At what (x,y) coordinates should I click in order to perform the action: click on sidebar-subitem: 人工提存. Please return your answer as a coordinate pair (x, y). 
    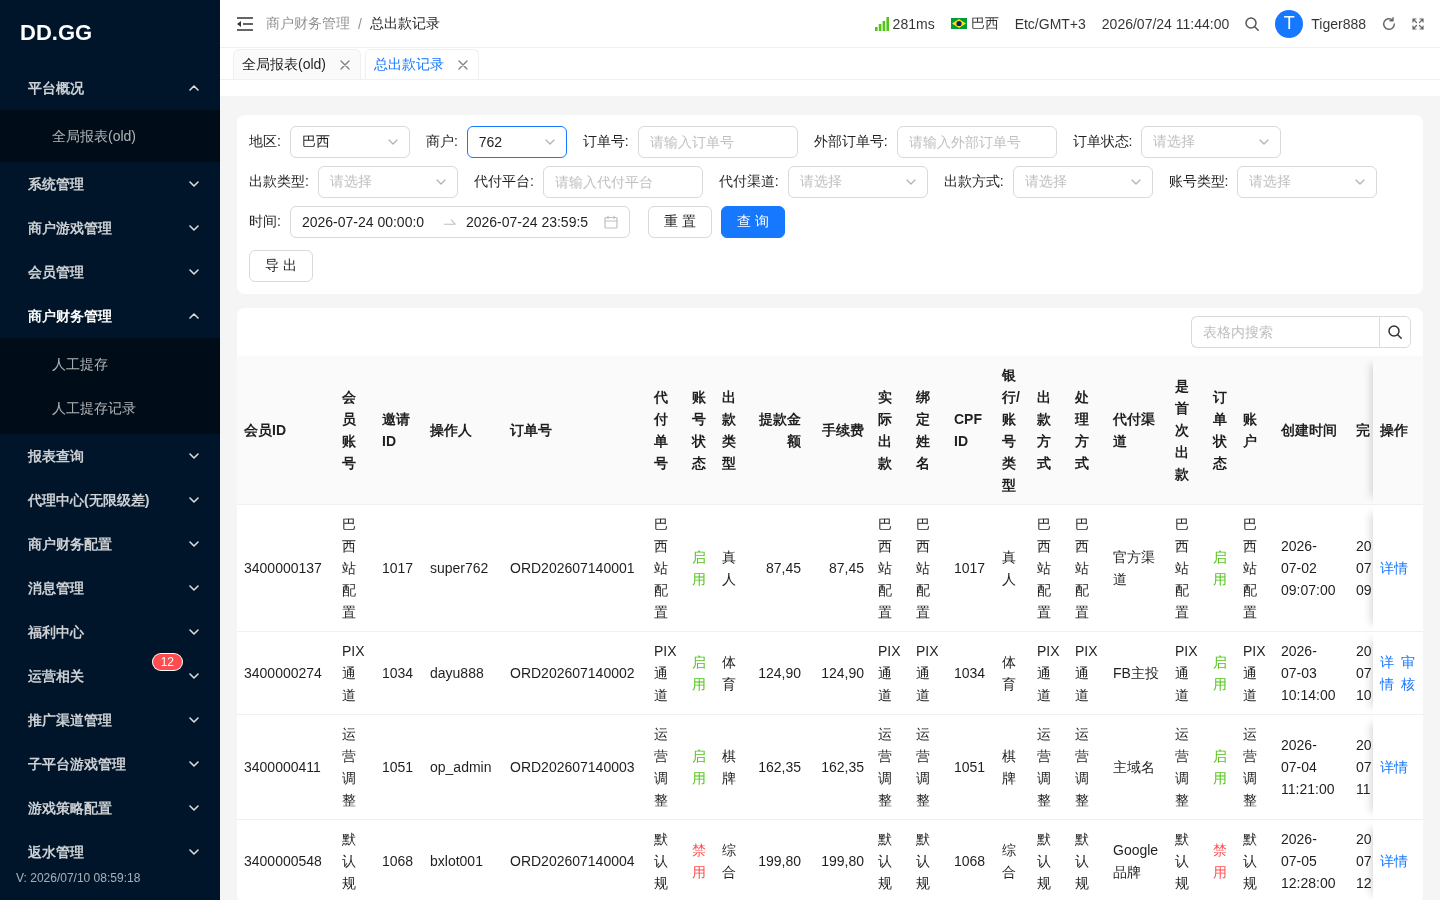
    Looking at the image, I should click on (110, 364).